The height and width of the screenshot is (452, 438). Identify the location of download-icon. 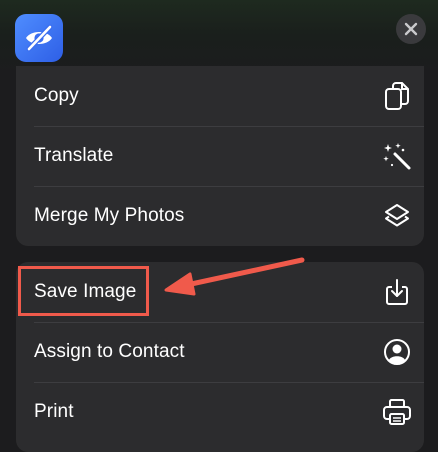
(397, 292).